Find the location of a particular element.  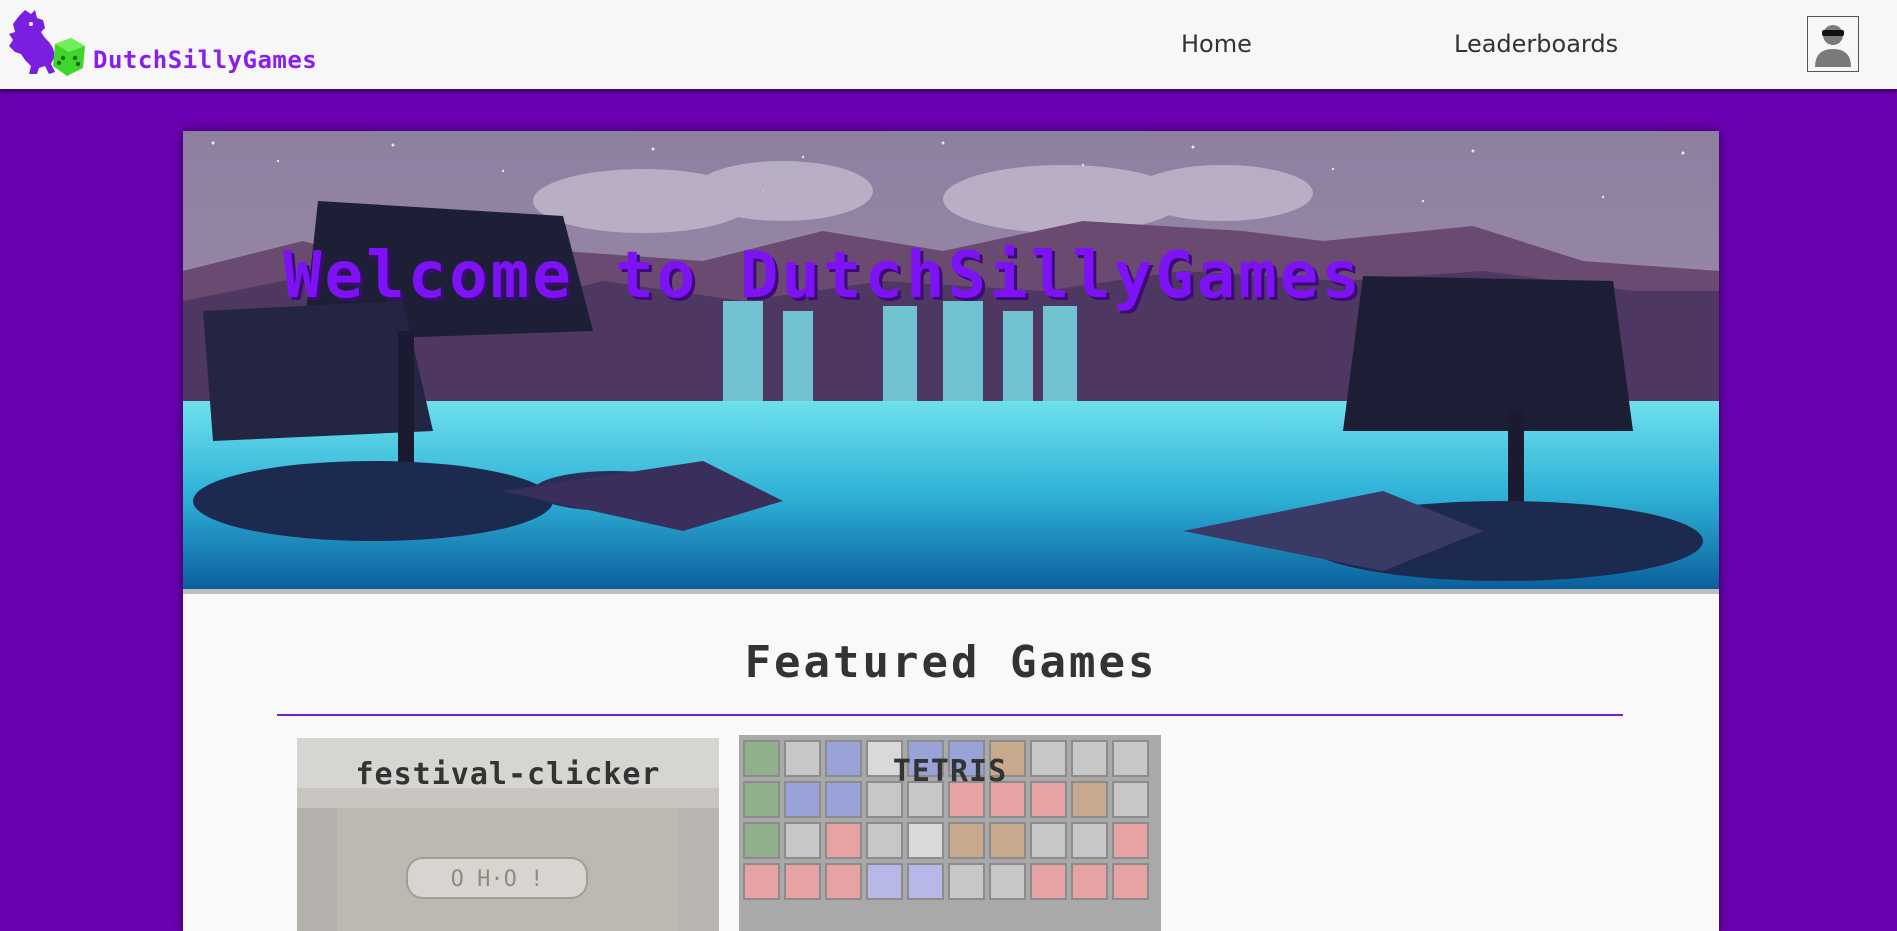

game-card-title: festival-clicker is located at coordinates (508, 774).